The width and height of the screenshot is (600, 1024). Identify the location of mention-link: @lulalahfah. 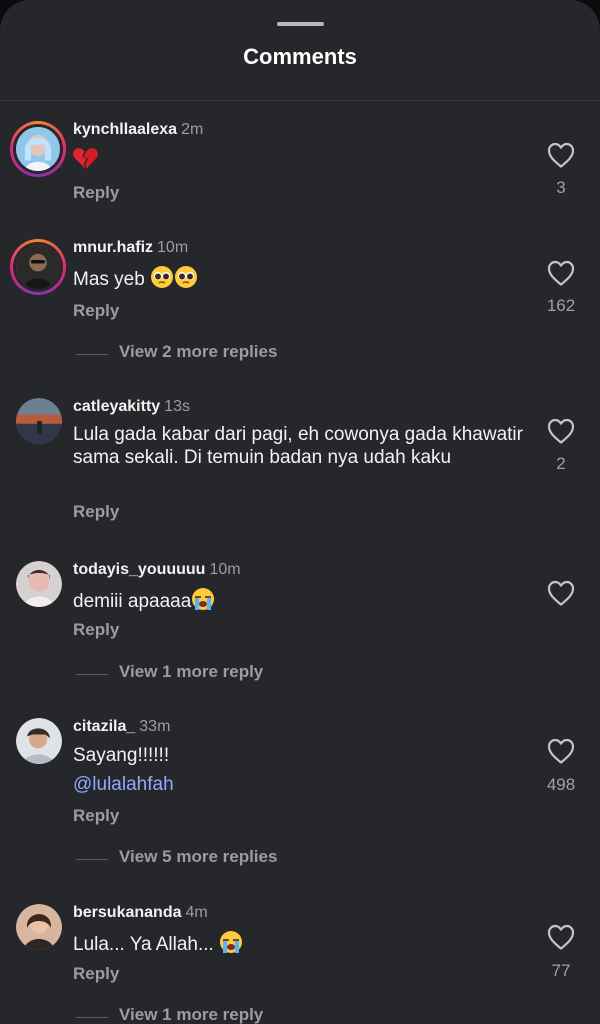
(303, 784).